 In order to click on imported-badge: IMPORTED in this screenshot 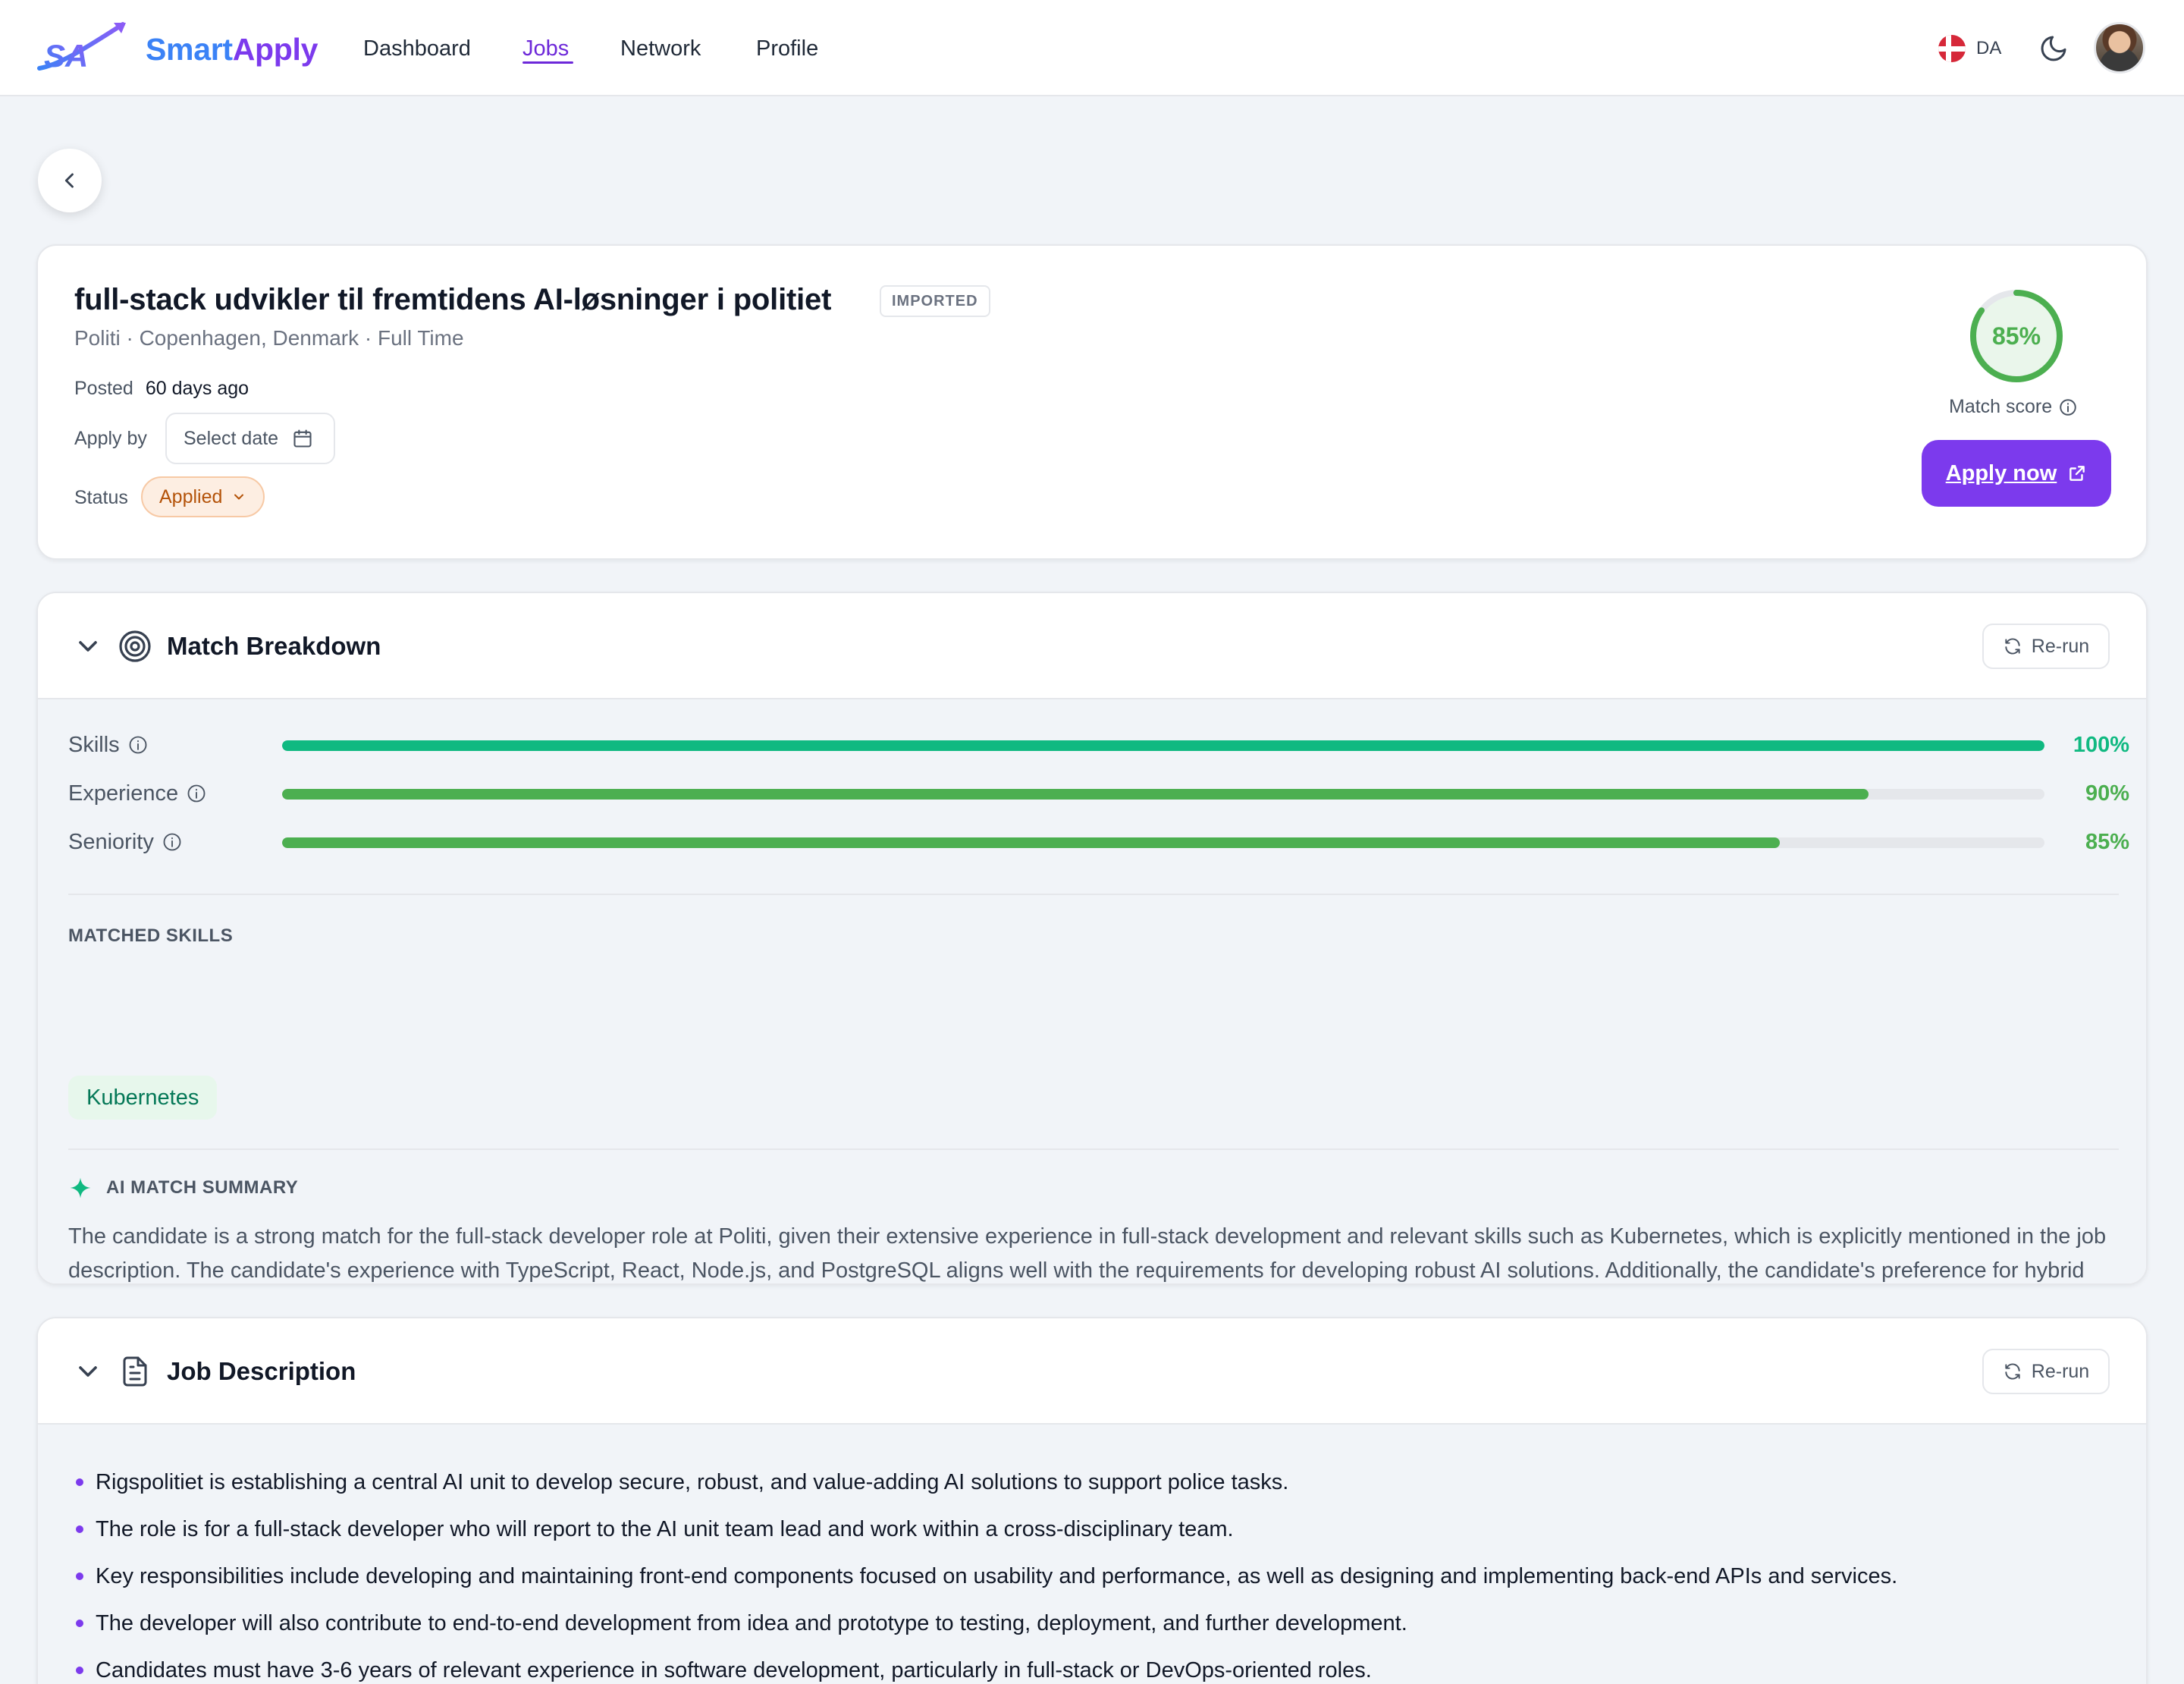, I will do `click(935, 301)`.